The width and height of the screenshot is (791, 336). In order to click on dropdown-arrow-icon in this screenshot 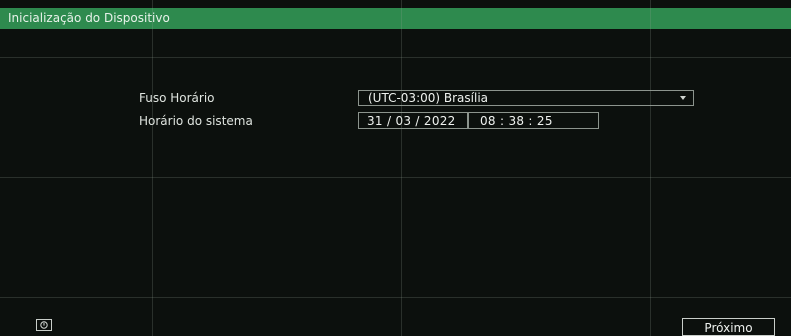, I will do `click(683, 98)`.